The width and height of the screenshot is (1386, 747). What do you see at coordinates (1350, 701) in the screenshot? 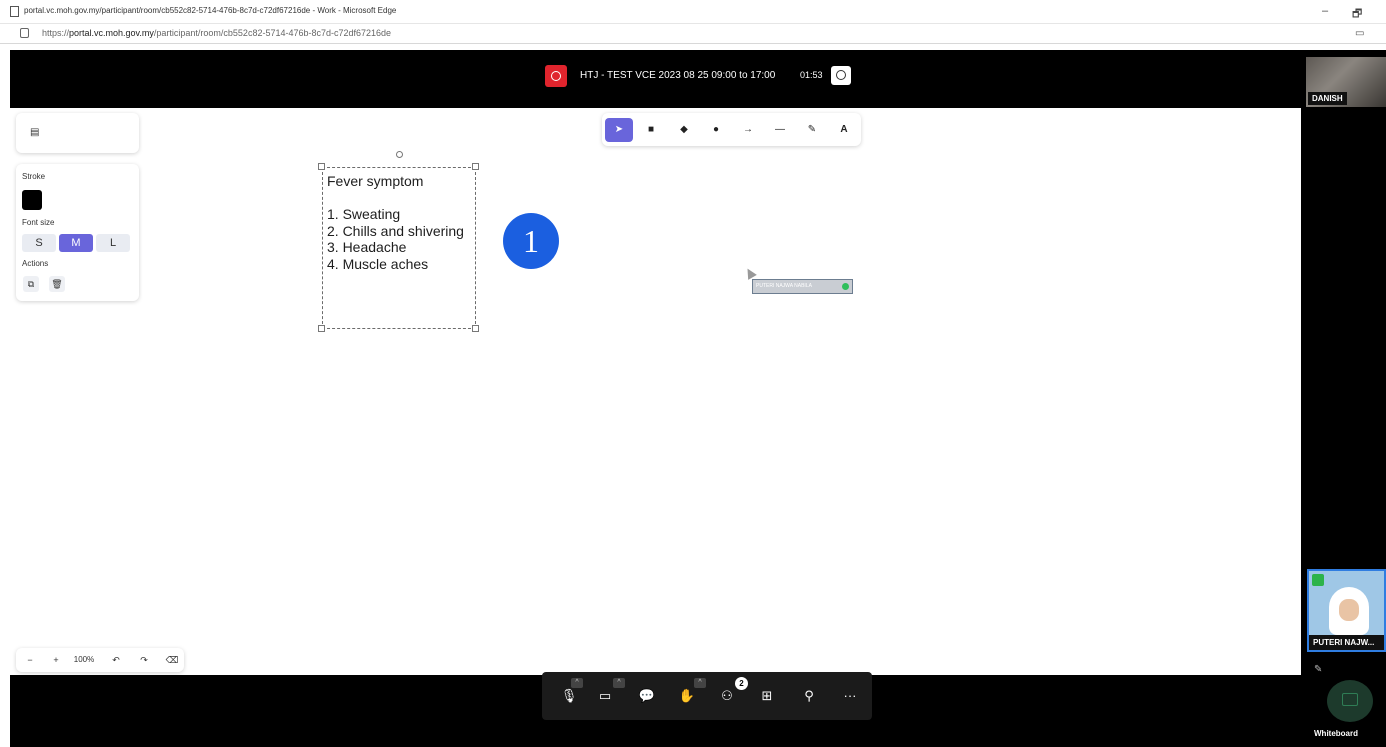
I see `whiteboard-button` at bounding box center [1350, 701].